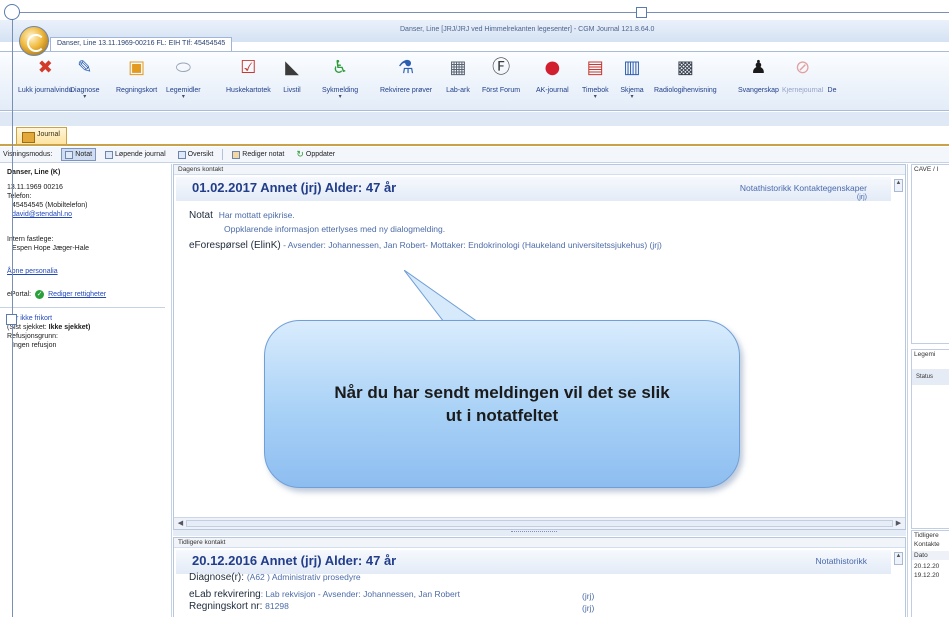  Describe the element at coordinates (458, 82) in the screenshot. I see `ribbon-button-8: ▦ Lab-ark` at that location.